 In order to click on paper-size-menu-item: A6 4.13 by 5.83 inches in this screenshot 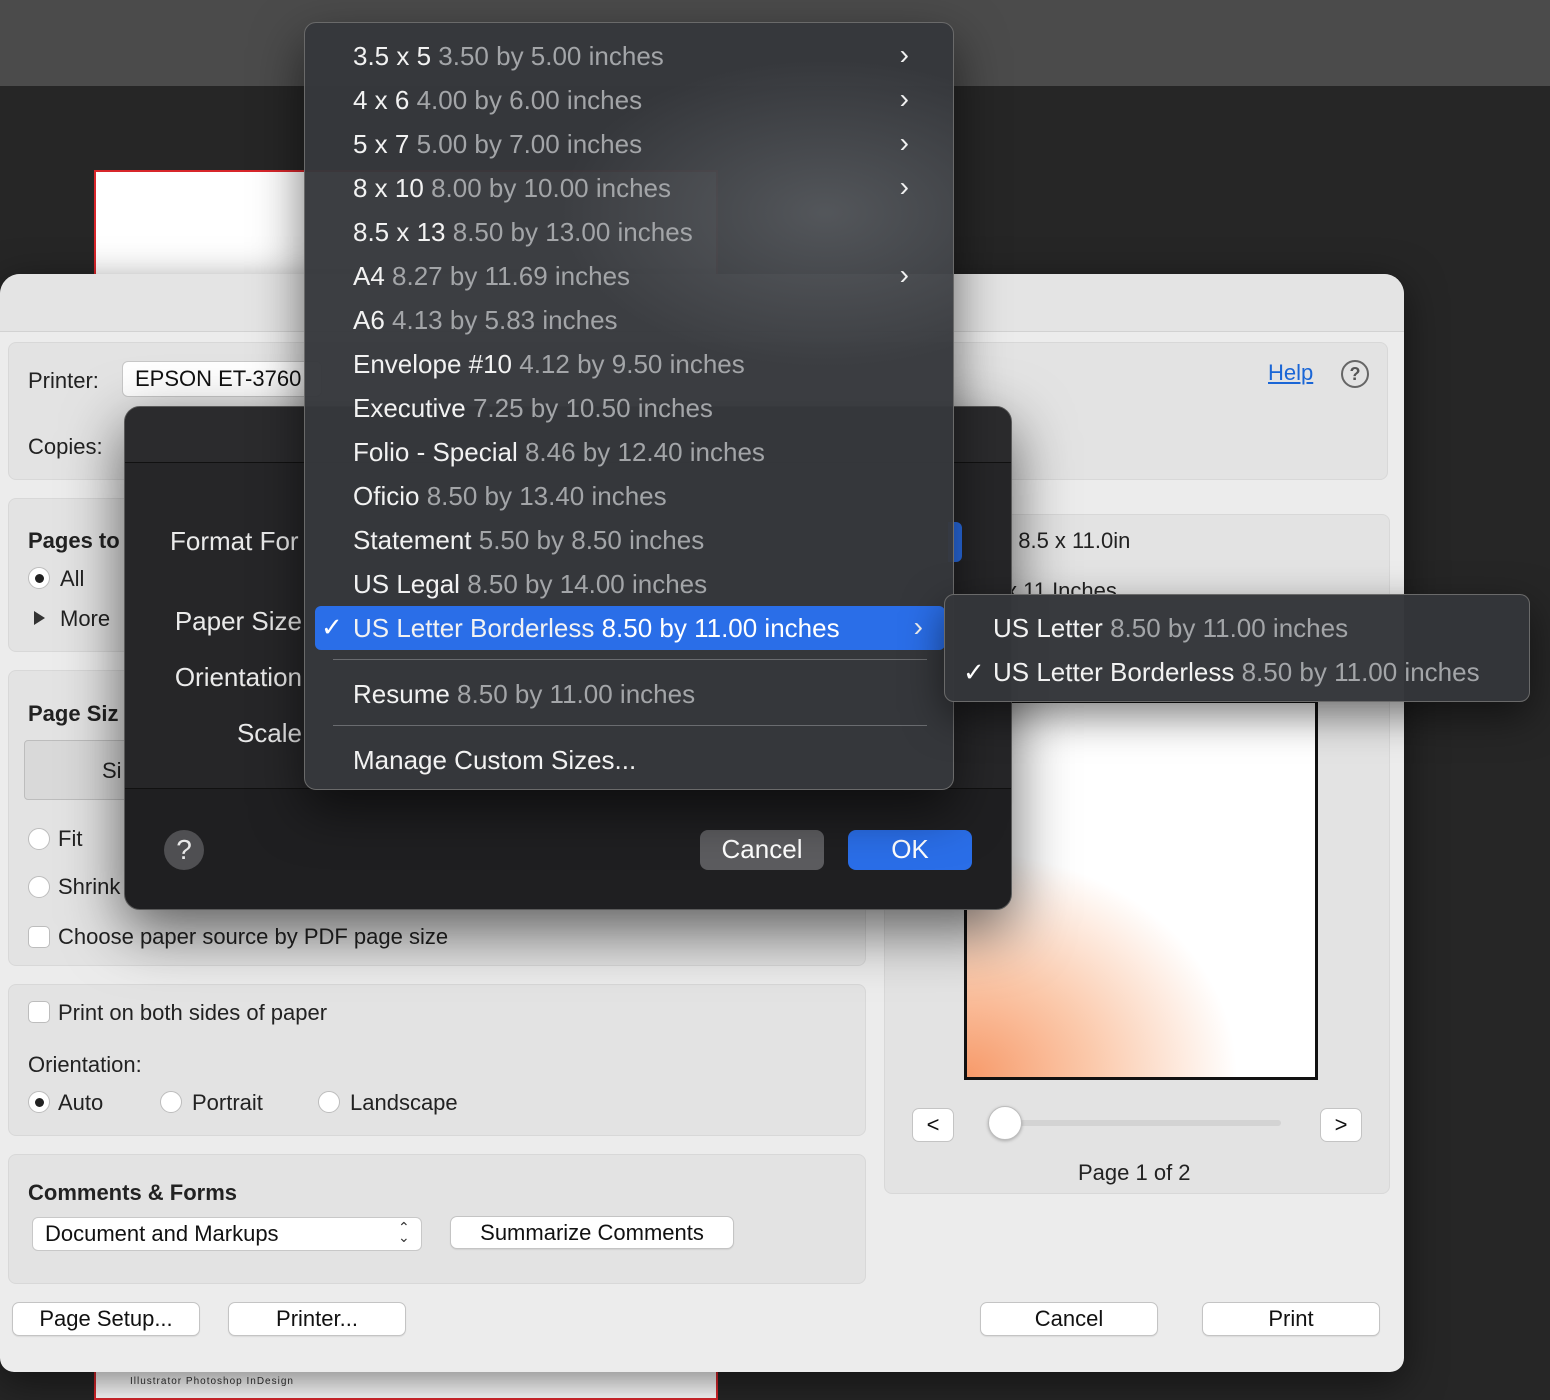, I will do `click(630, 320)`.